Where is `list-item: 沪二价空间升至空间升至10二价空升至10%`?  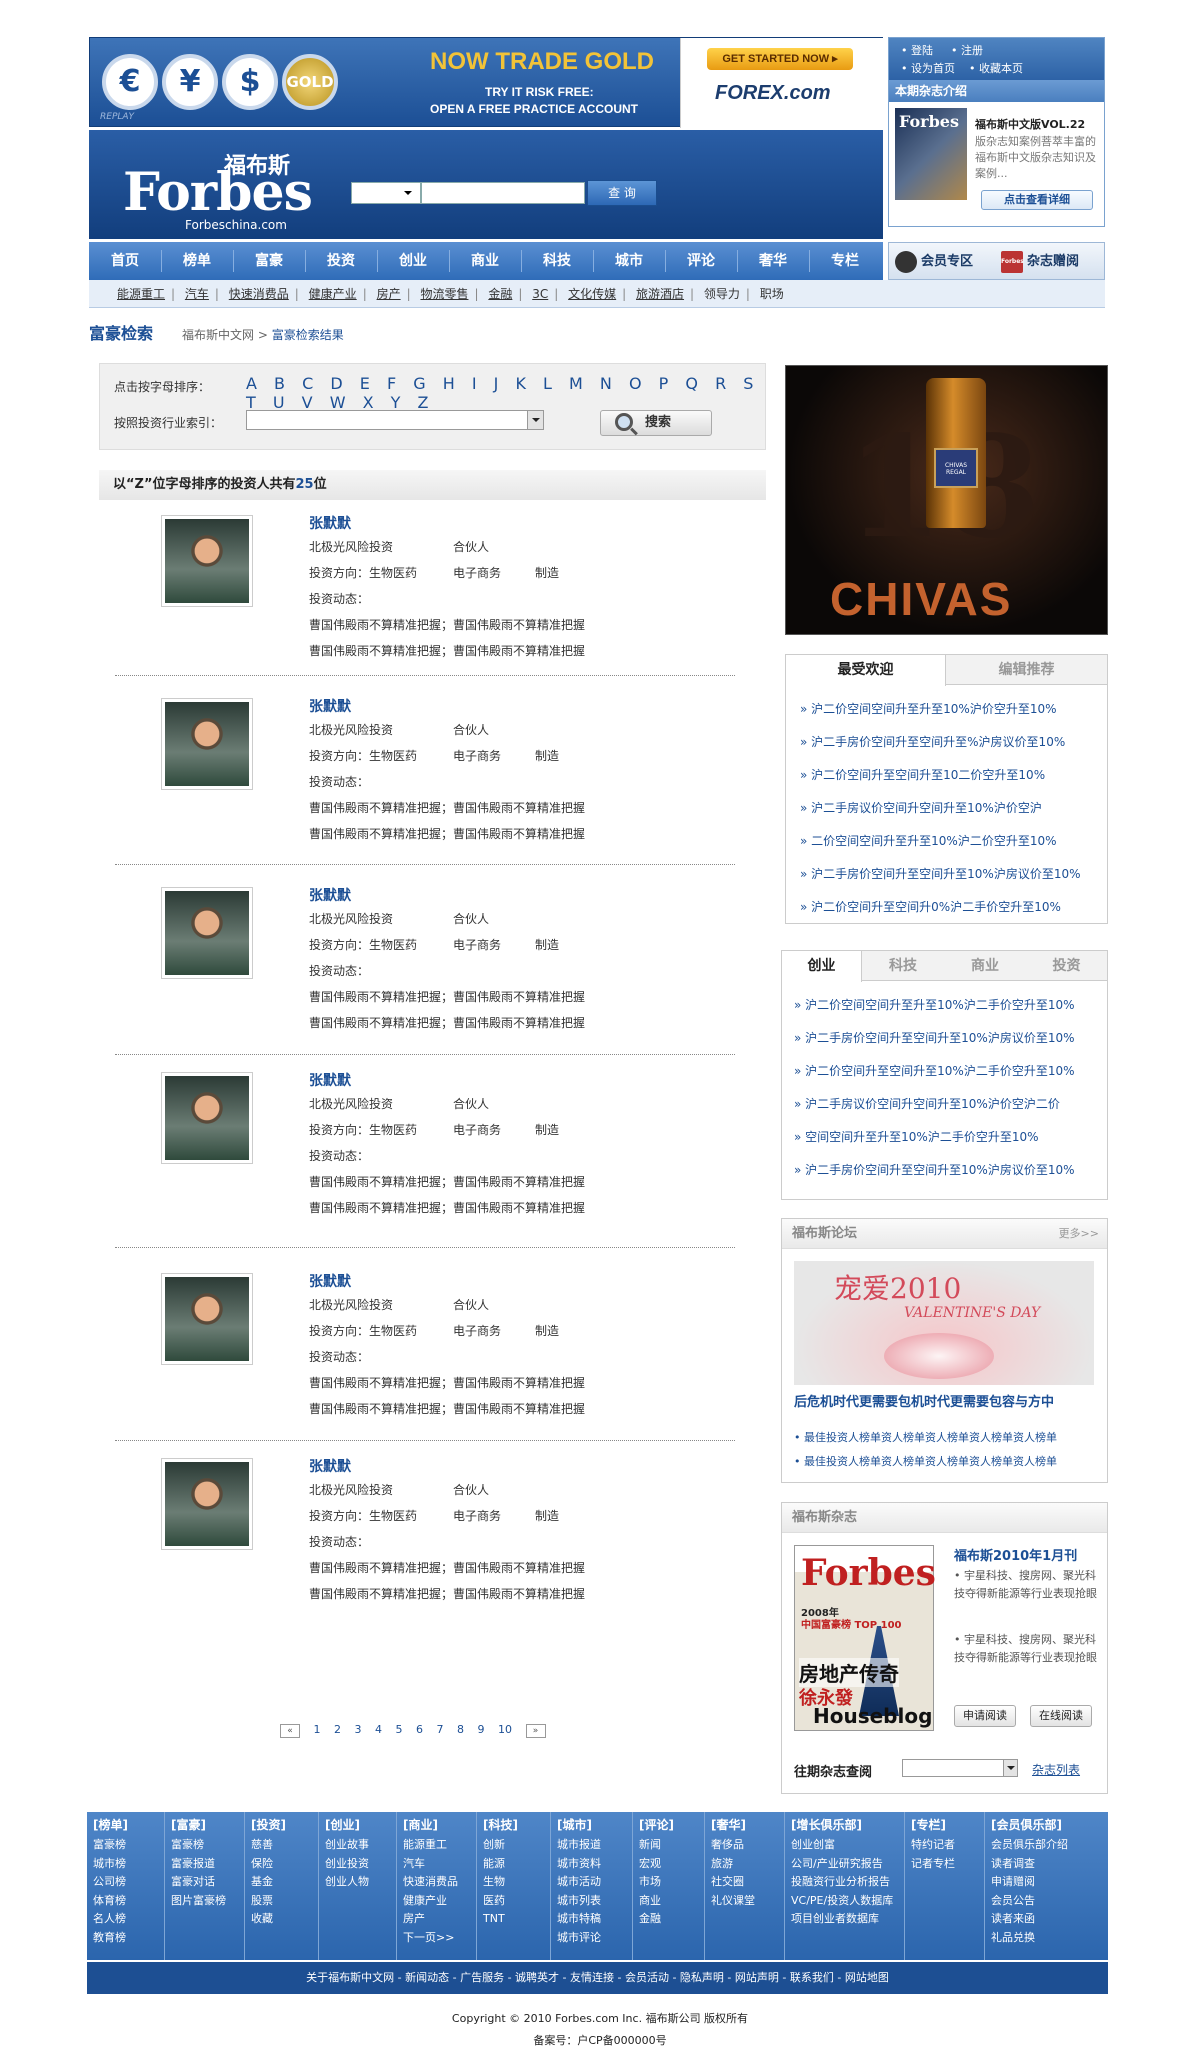
list-item: 沪二价空间升至空间升至10二价空升至10% is located at coordinates (940, 775).